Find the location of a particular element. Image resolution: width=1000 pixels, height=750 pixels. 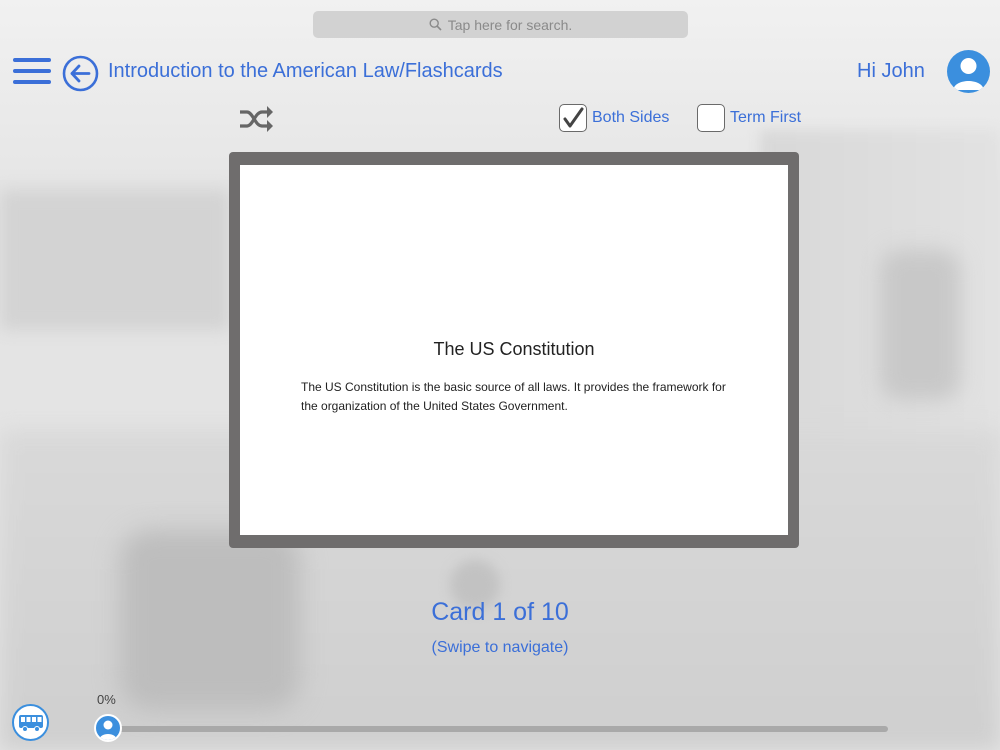

user-avatar is located at coordinates (968, 71).